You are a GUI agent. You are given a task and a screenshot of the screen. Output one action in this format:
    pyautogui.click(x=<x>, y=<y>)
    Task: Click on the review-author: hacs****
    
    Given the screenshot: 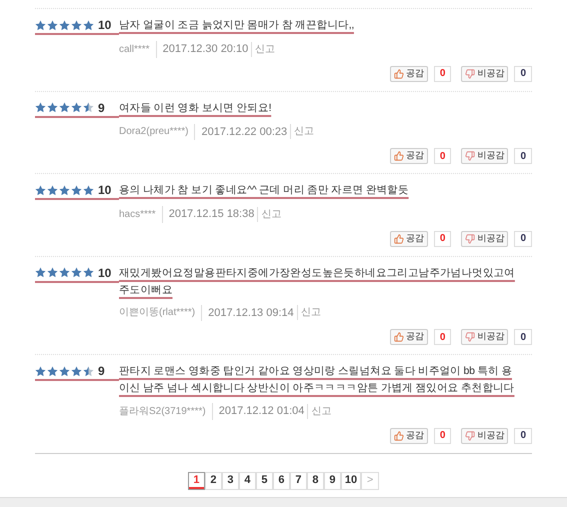 What is the action you would take?
    pyautogui.click(x=137, y=215)
    